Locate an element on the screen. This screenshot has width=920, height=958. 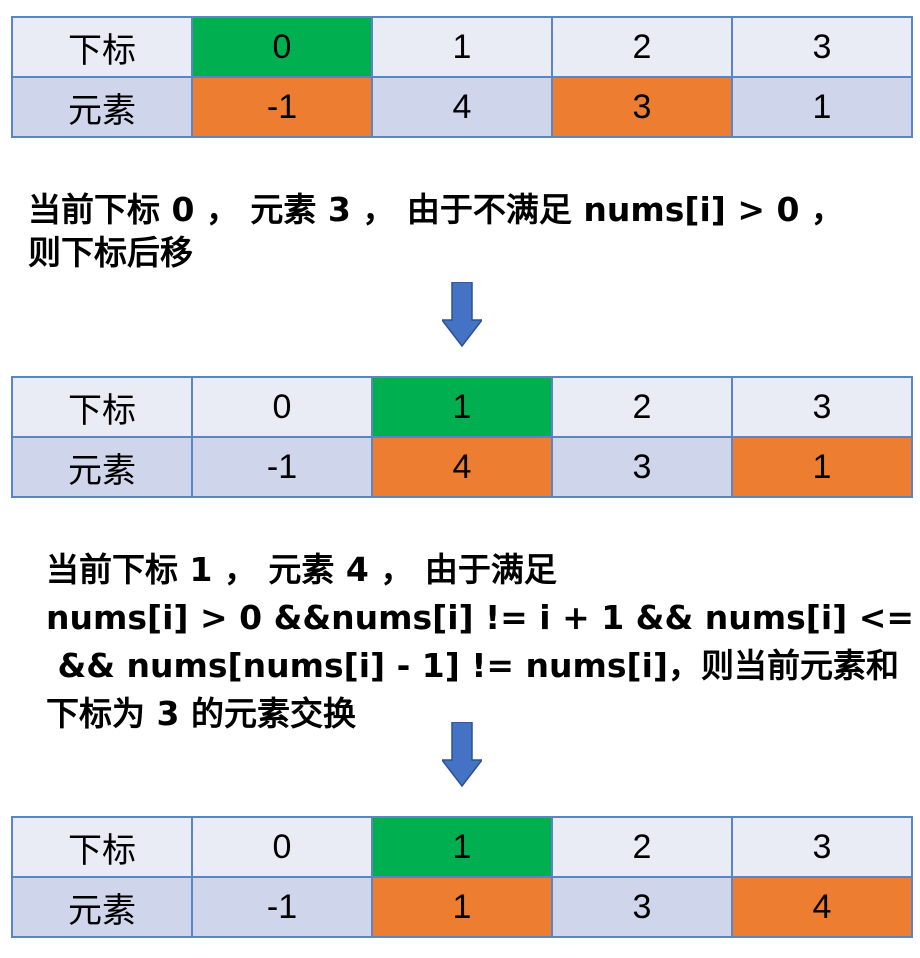
array-table-step-2: 下标 0 1 2 3 元素 -1 4 3 1 is located at coordinates (462, 437).